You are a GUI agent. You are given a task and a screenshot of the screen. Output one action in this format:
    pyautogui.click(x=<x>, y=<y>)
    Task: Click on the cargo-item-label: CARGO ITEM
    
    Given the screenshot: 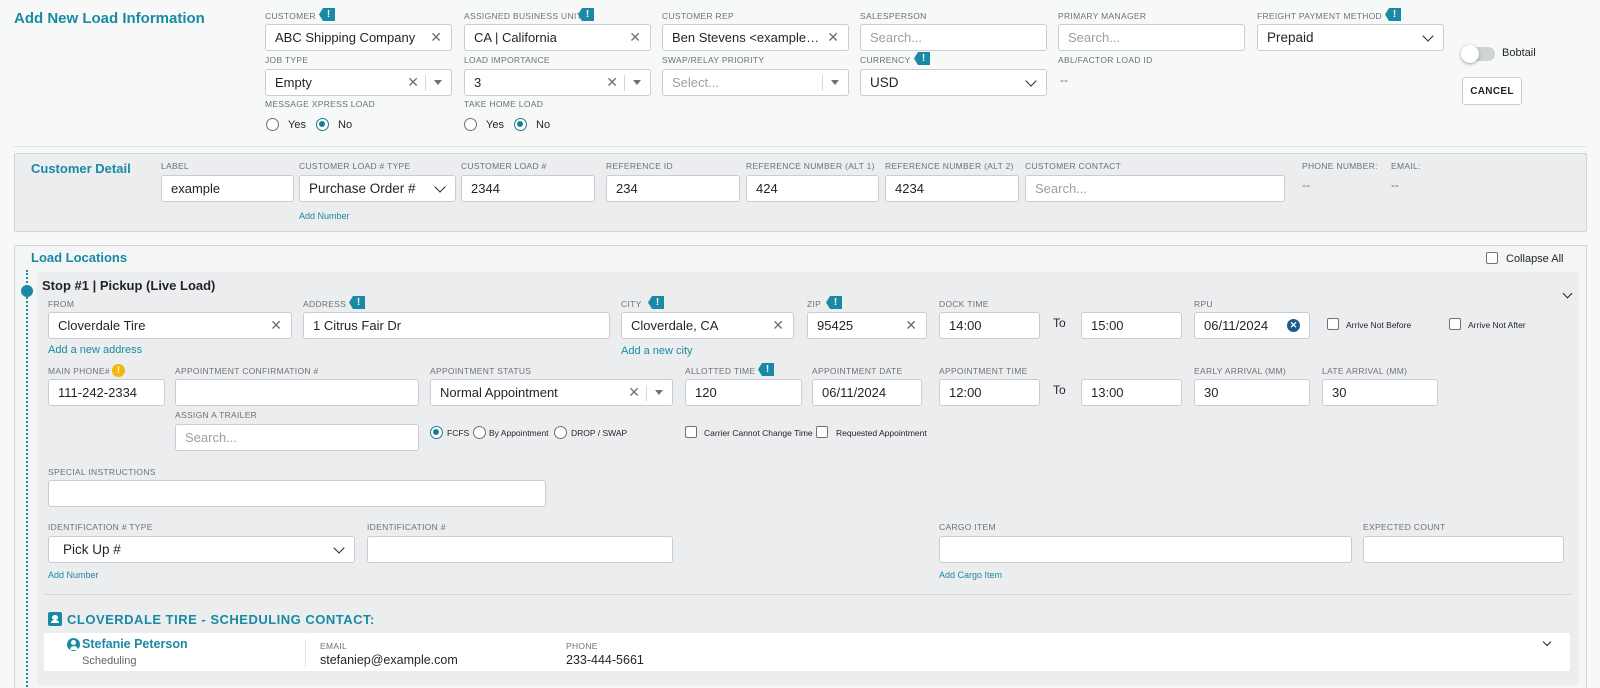 What is the action you would take?
    pyautogui.click(x=967, y=527)
    